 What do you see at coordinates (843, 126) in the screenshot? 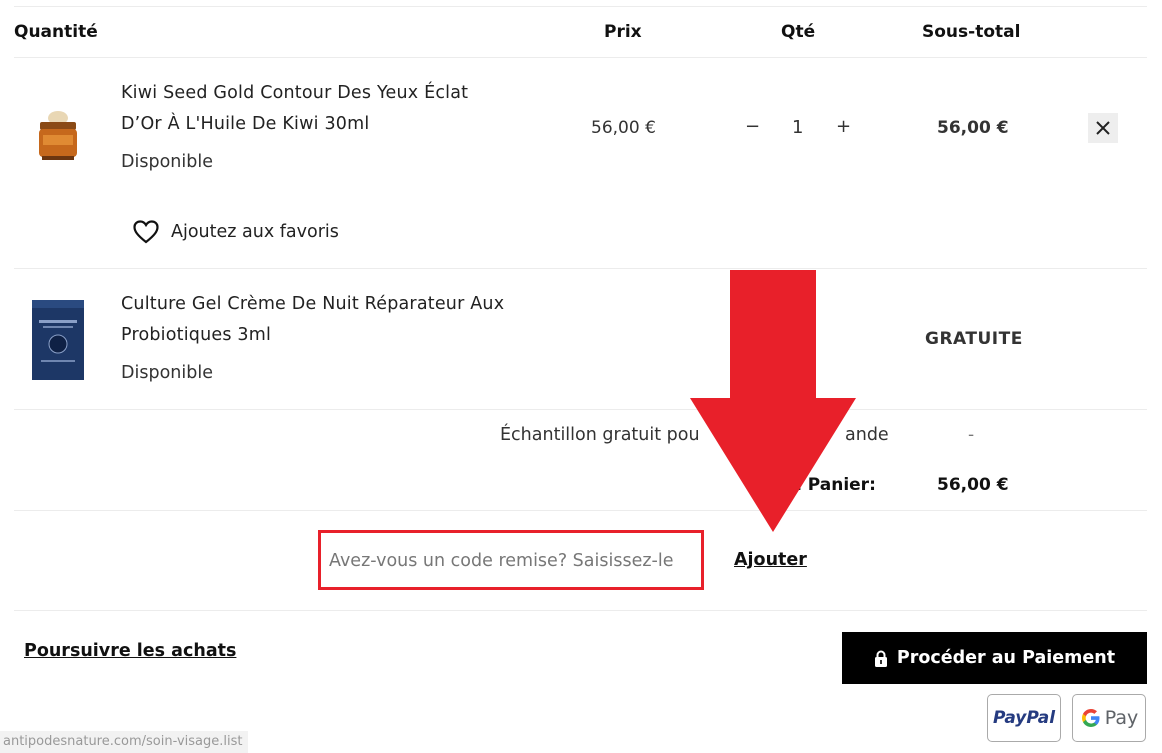
I see `quantity-increase-button: +` at bounding box center [843, 126].